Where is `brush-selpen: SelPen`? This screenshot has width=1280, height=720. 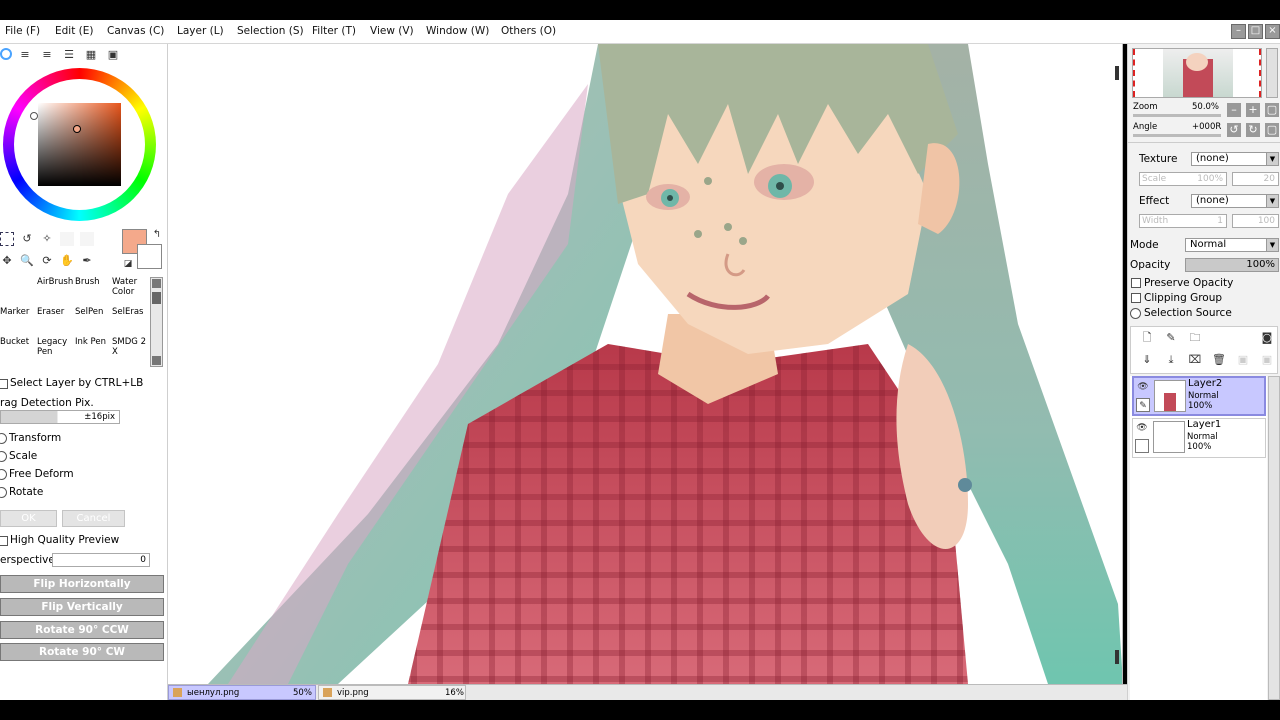 brush-selpen: SelPen is located at coordinates (94, 322).